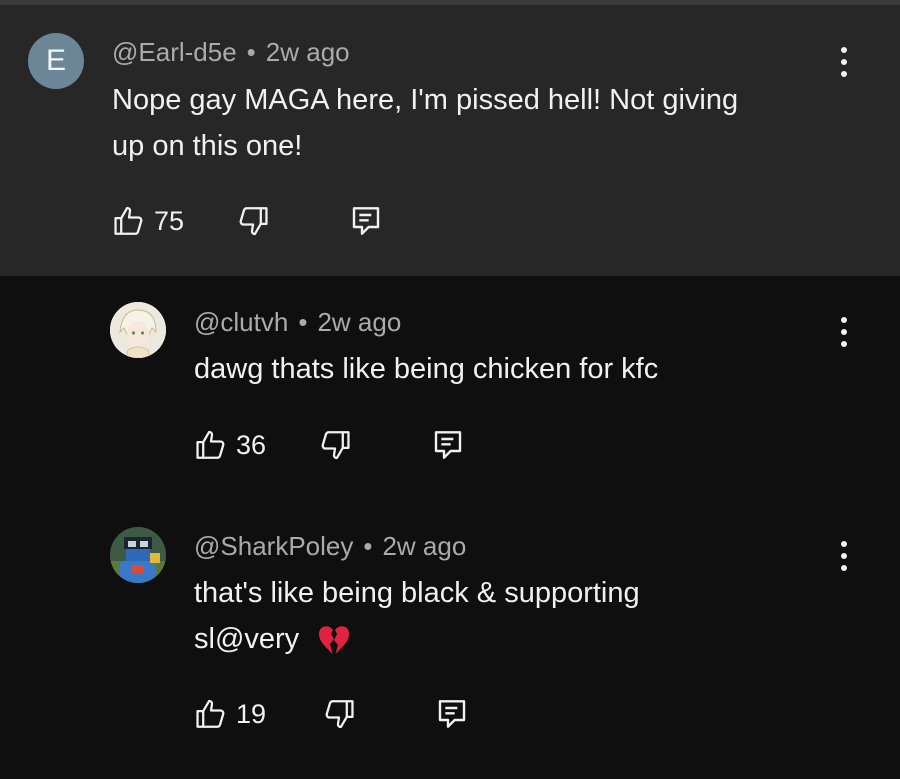 This screenshot has height=779, width=900. I want to click on comment-text-line-2: sl@very, so click(417, 639).